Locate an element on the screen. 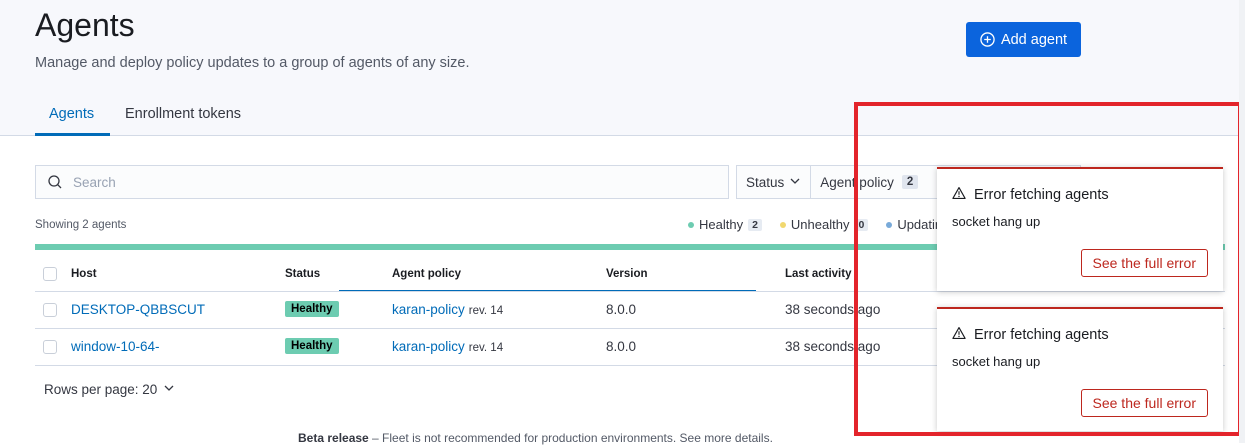 The image size is (1245, 445). showing-count: Showing 2 agents is located at coordinates (81, 225).